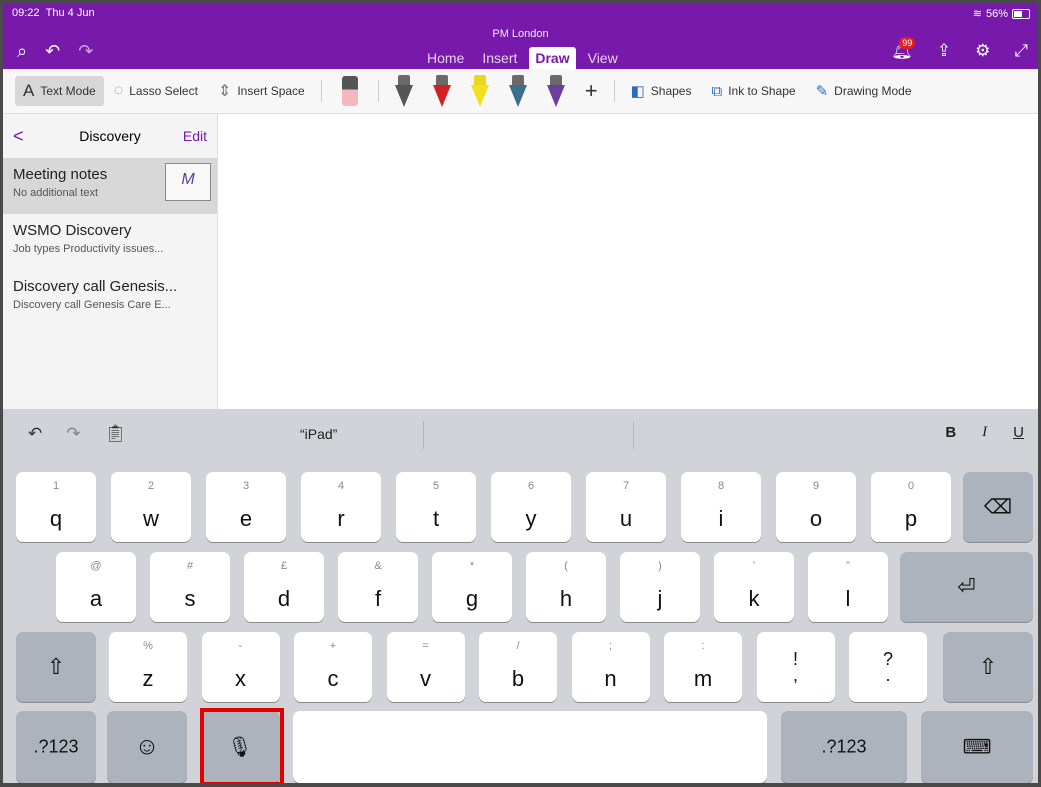 The height and width of the screenshot is (787, 1041). Describe the element at coordinates (988, 667) in the screenshot. I see `shift-key-right: ⇧` at that location.